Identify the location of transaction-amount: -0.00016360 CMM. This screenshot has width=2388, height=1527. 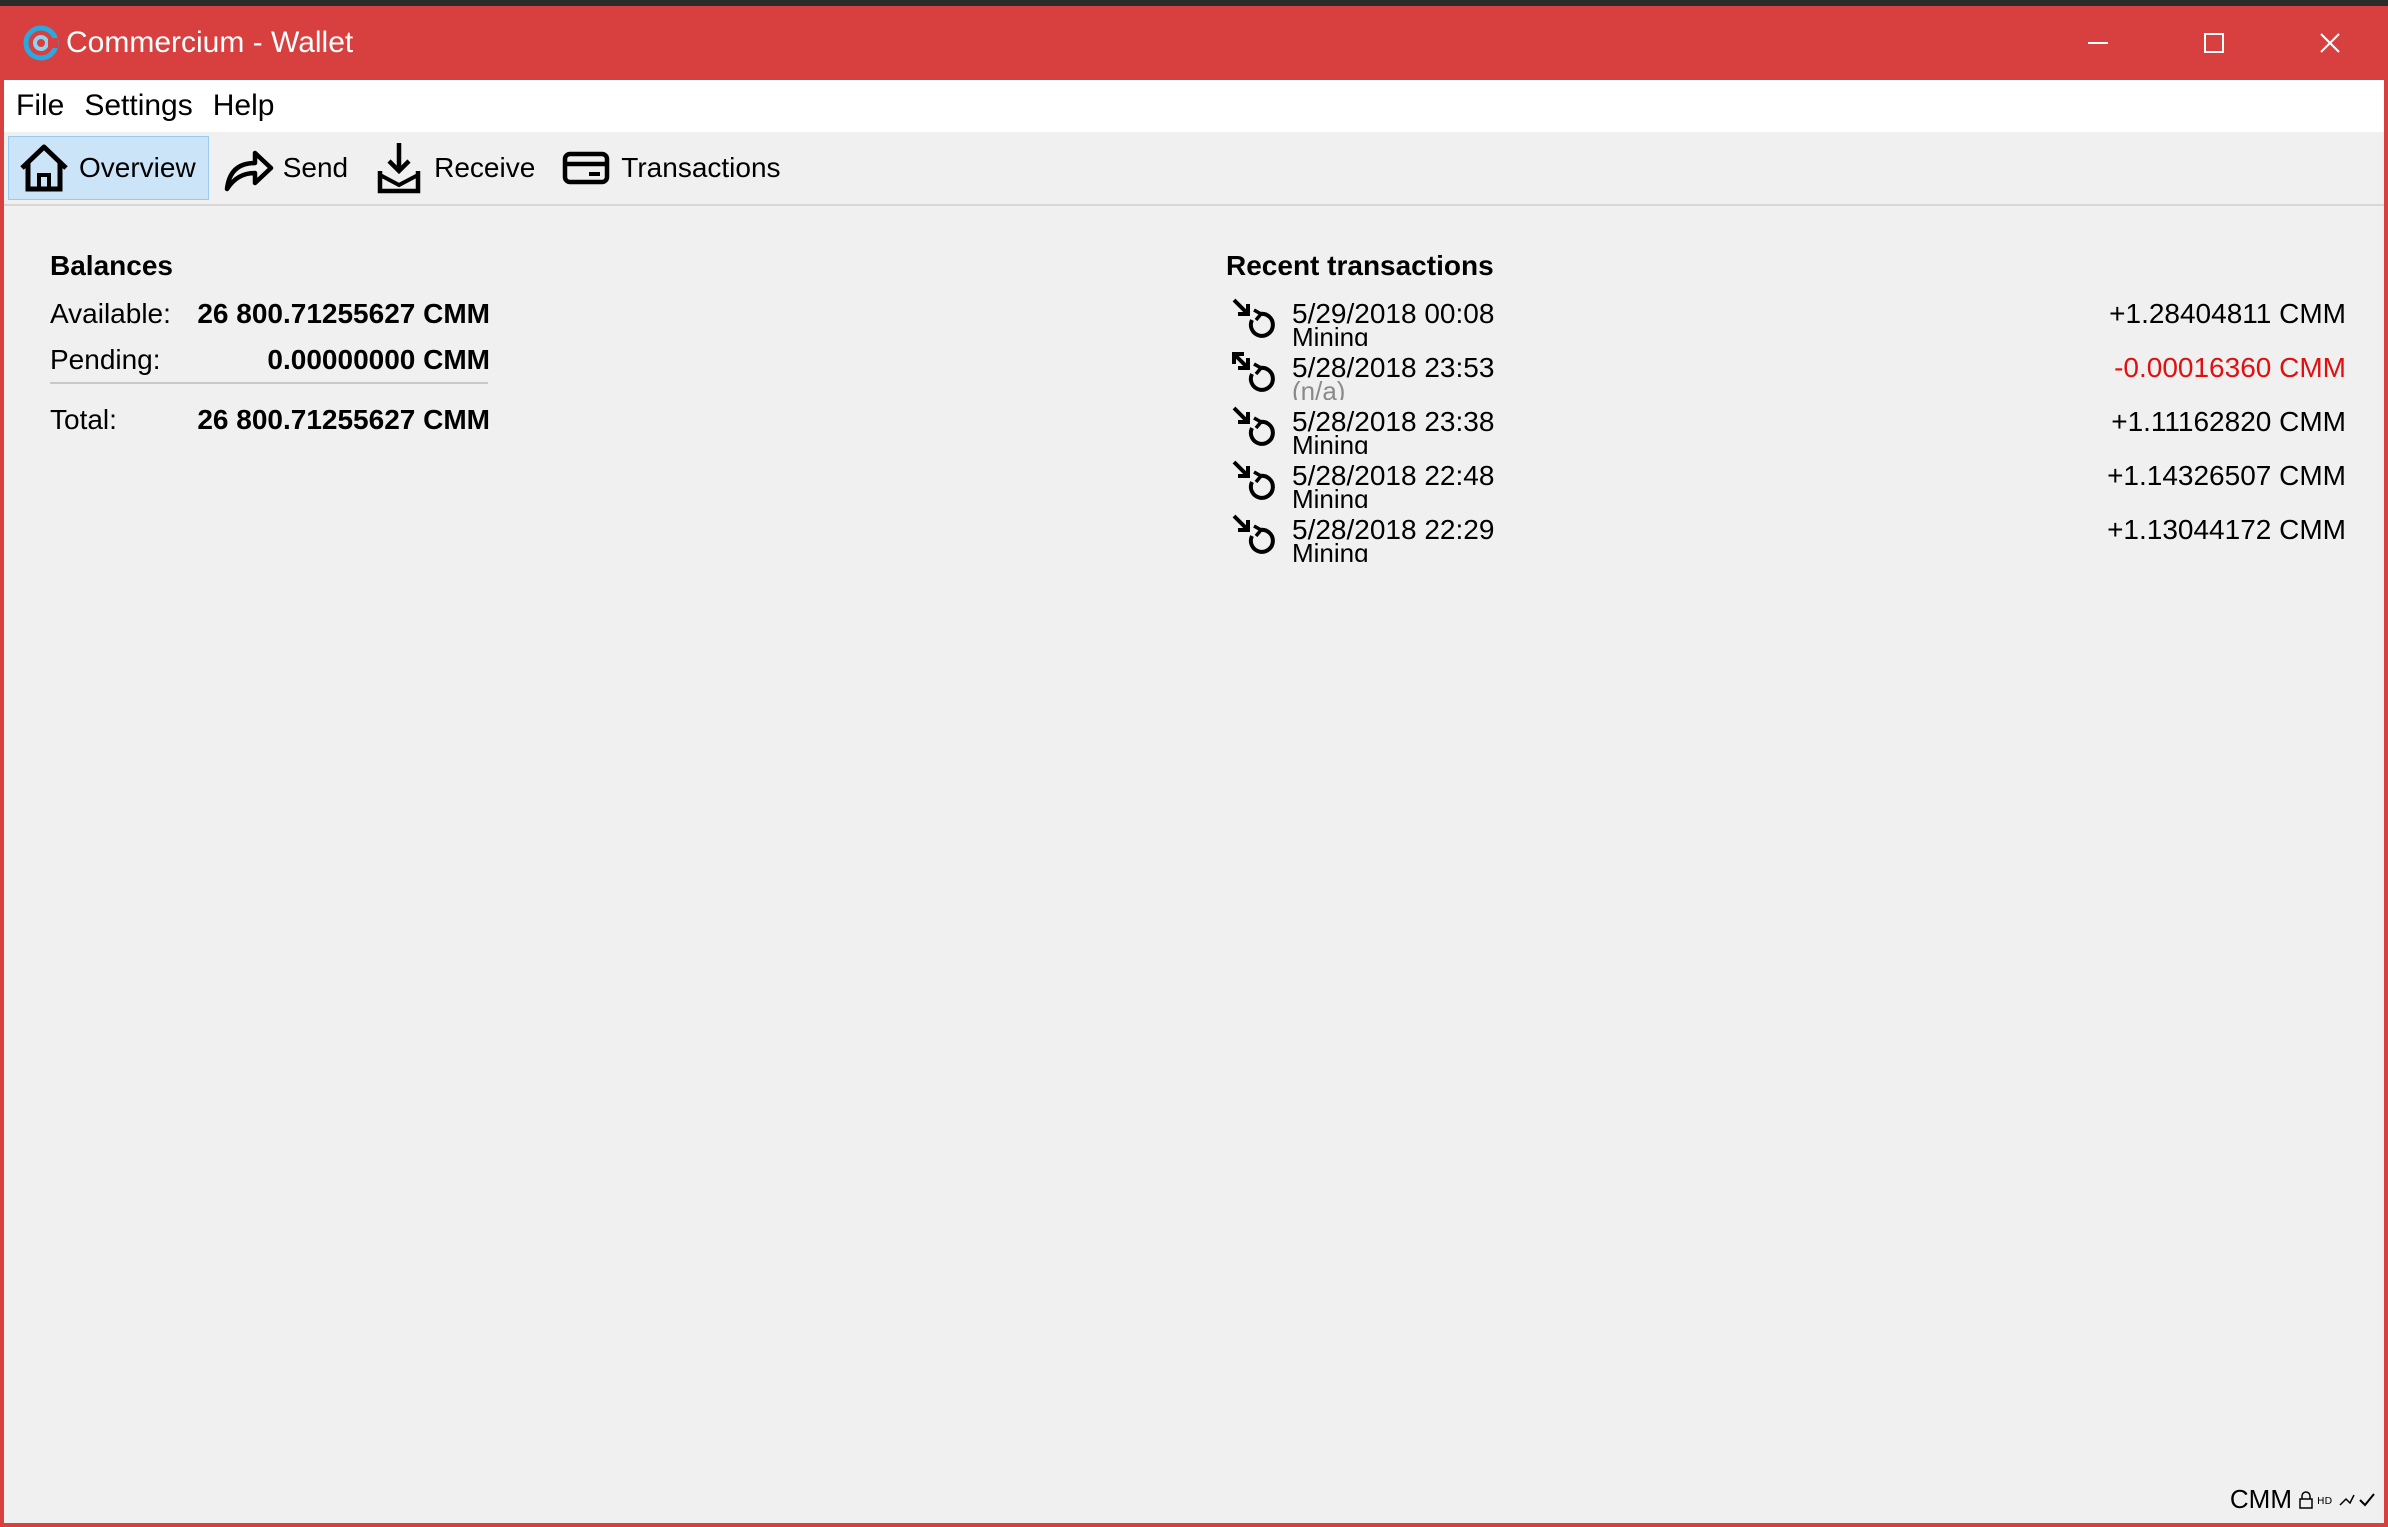
(2230, 367).